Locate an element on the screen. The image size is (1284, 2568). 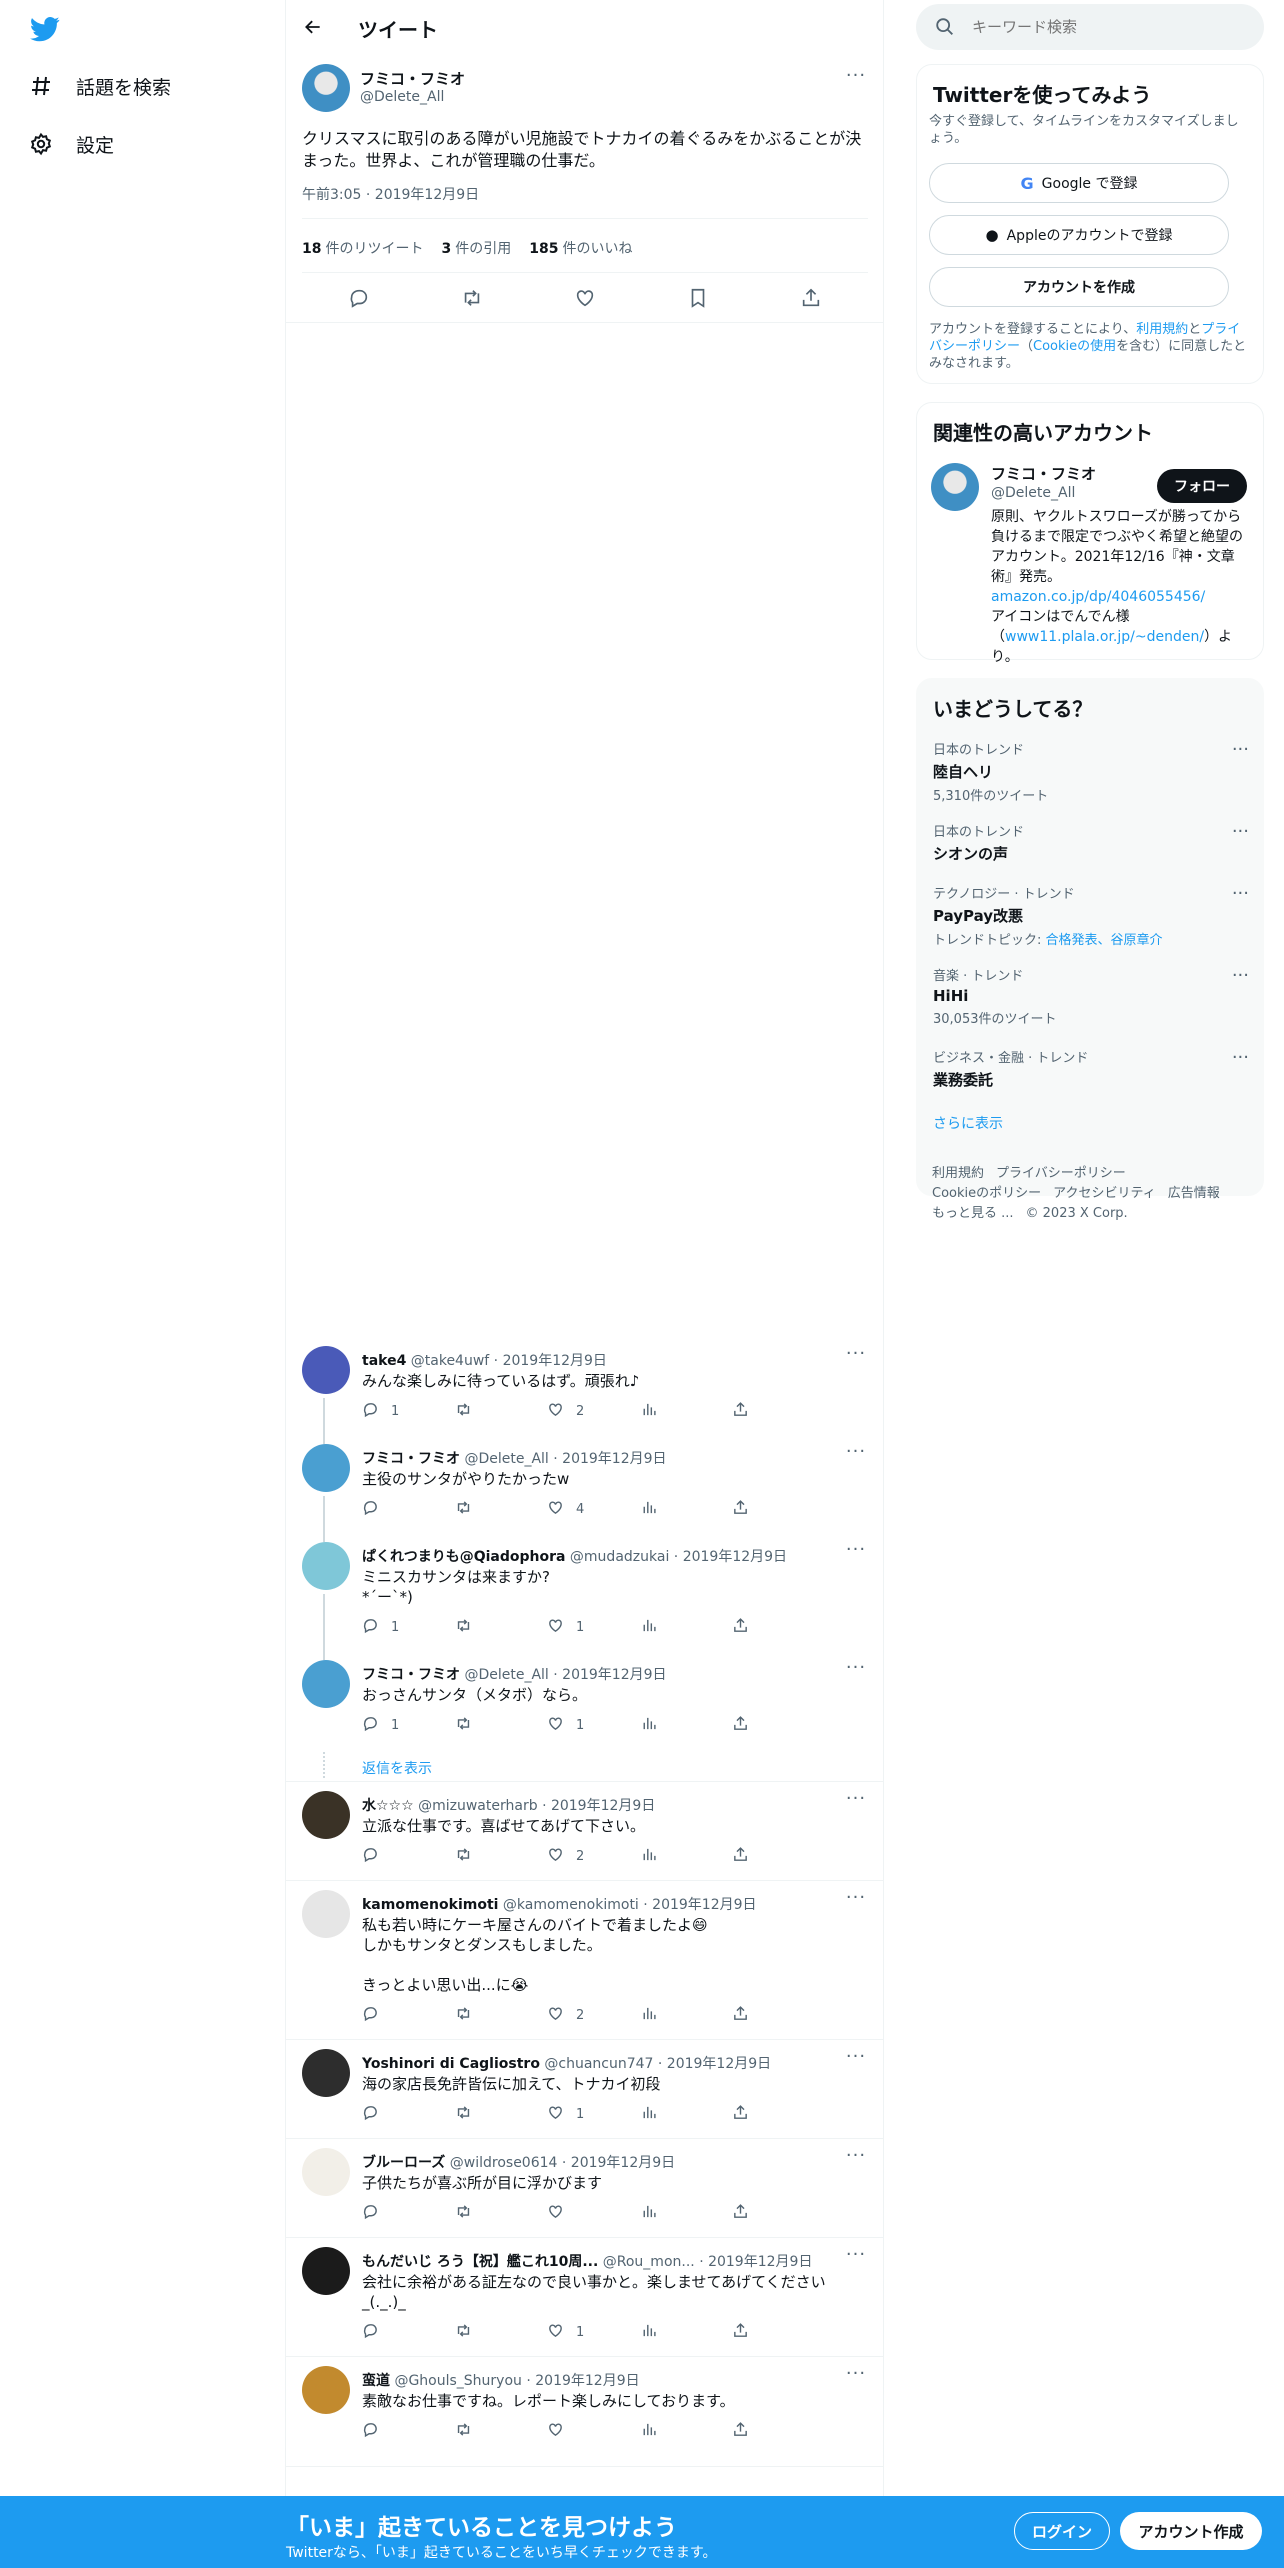
search-box is located at coordinates (1090, 27).